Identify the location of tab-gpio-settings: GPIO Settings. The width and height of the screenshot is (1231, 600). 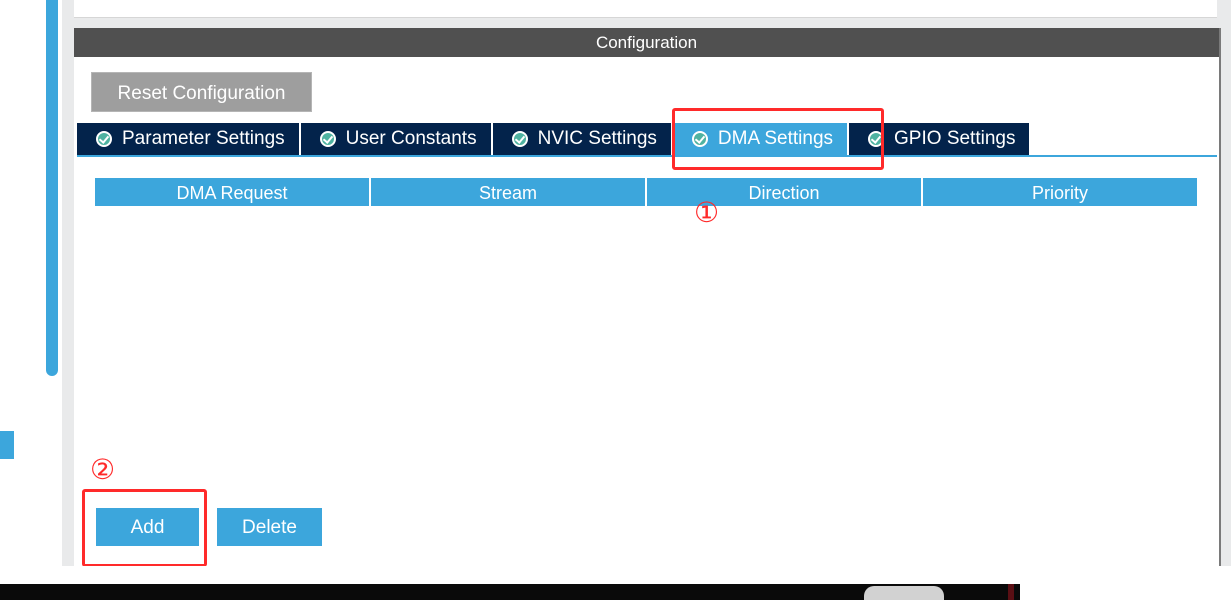
(940, 139).